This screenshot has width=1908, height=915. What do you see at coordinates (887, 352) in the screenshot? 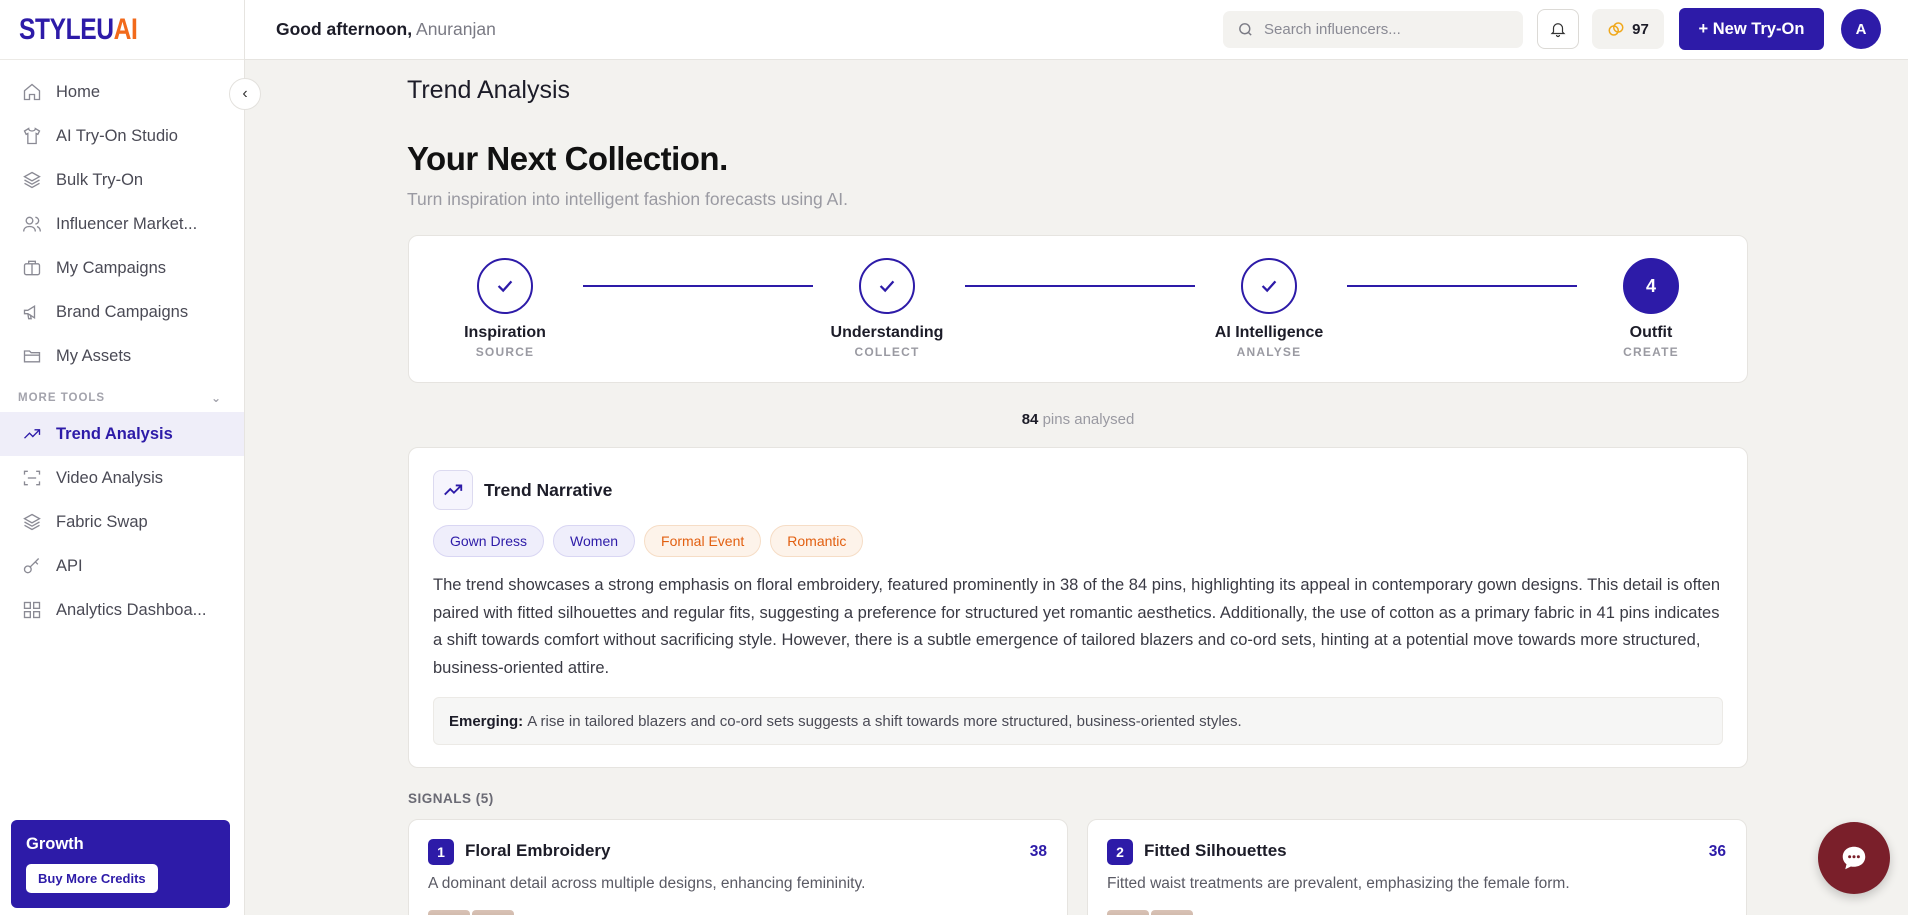
I see `step-sublabel: COLLECT` at bounding box center [887, 352].